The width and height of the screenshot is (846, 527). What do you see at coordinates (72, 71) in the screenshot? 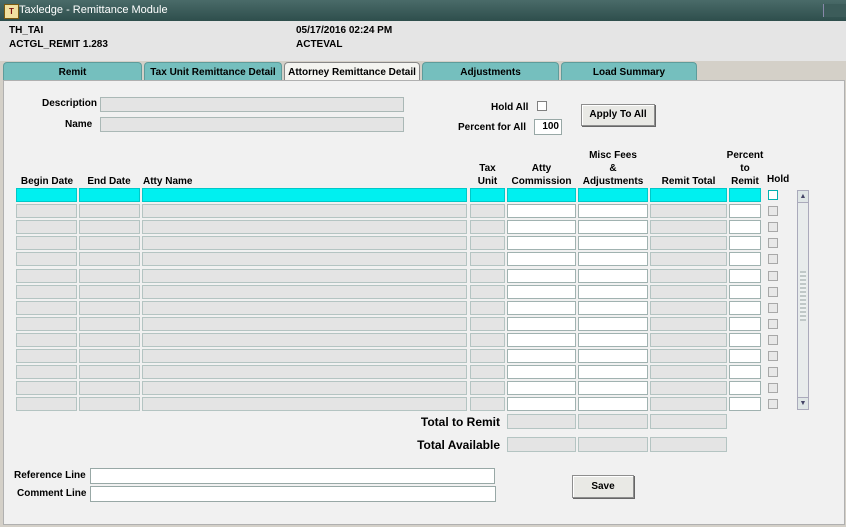
I see `tab-remit: Remit` at bounding box center [72, 71].